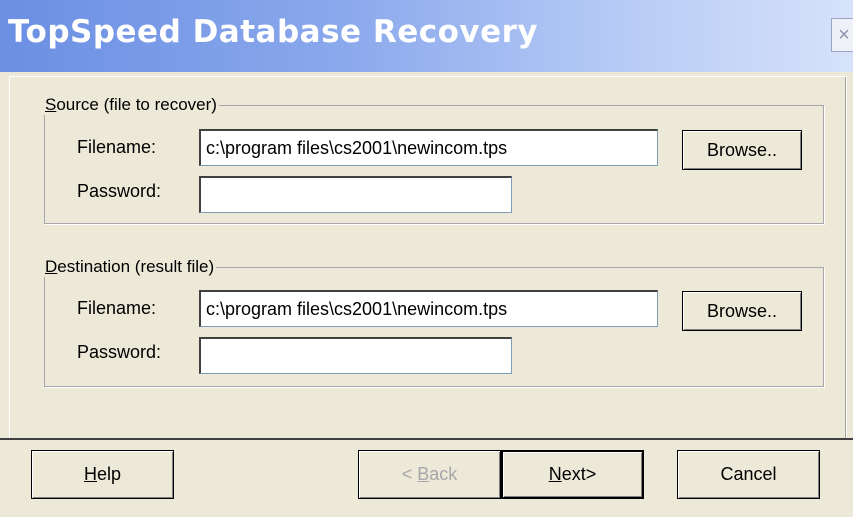  What do you see at coordinates (273, 32) in the screenshot?
I see `window-title: TopSpeed Database Recovery` at bounding box center [273, 32].